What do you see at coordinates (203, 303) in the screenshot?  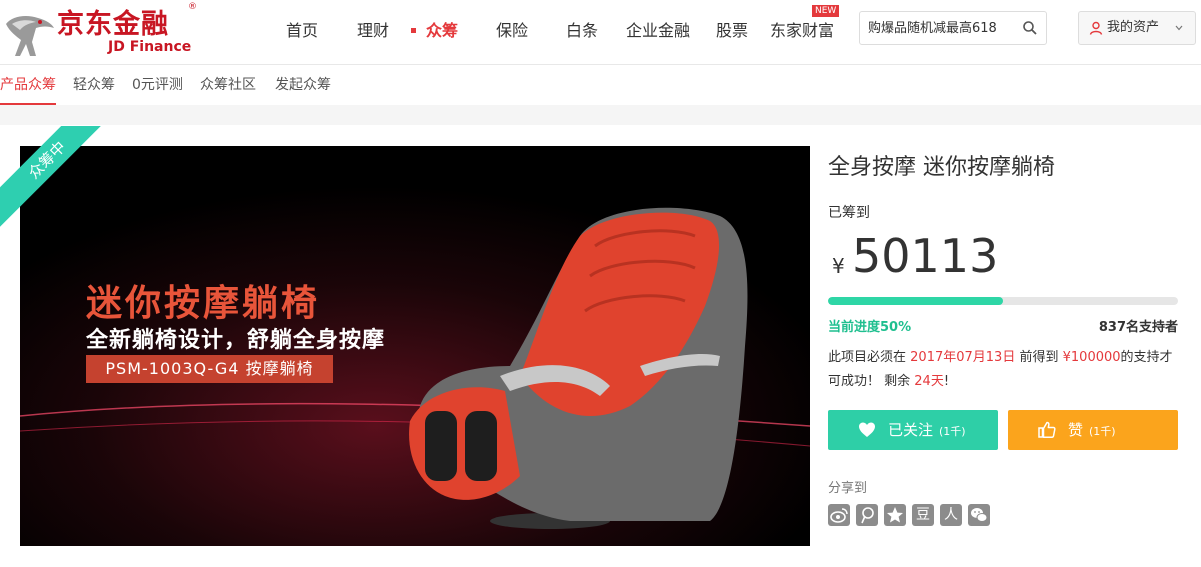 I see `banner-title: 迷你按摩躺椅` at bounding box center [203, 303].